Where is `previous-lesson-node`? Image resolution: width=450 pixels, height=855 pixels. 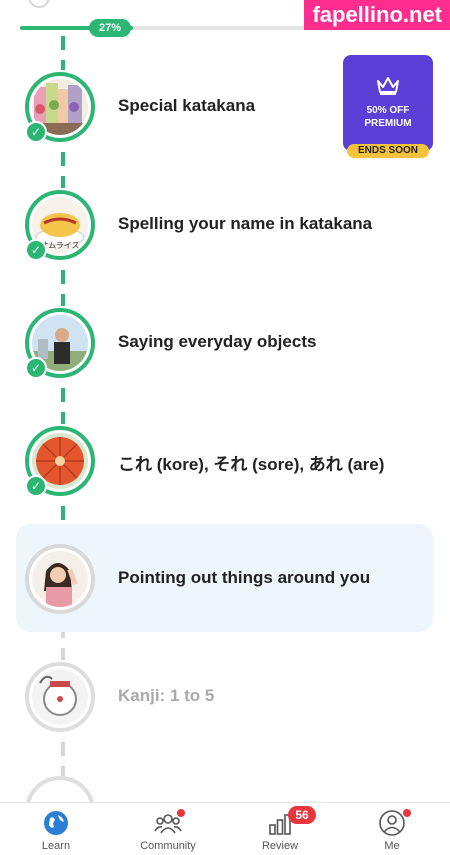 previous-lesson-node is located at coordinates (39, 4).